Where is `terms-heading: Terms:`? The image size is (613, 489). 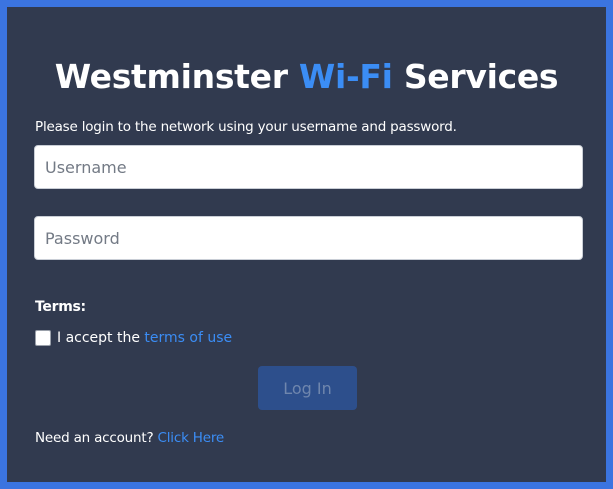
terms-heading: Terms: is located at coordinates (60, 307).